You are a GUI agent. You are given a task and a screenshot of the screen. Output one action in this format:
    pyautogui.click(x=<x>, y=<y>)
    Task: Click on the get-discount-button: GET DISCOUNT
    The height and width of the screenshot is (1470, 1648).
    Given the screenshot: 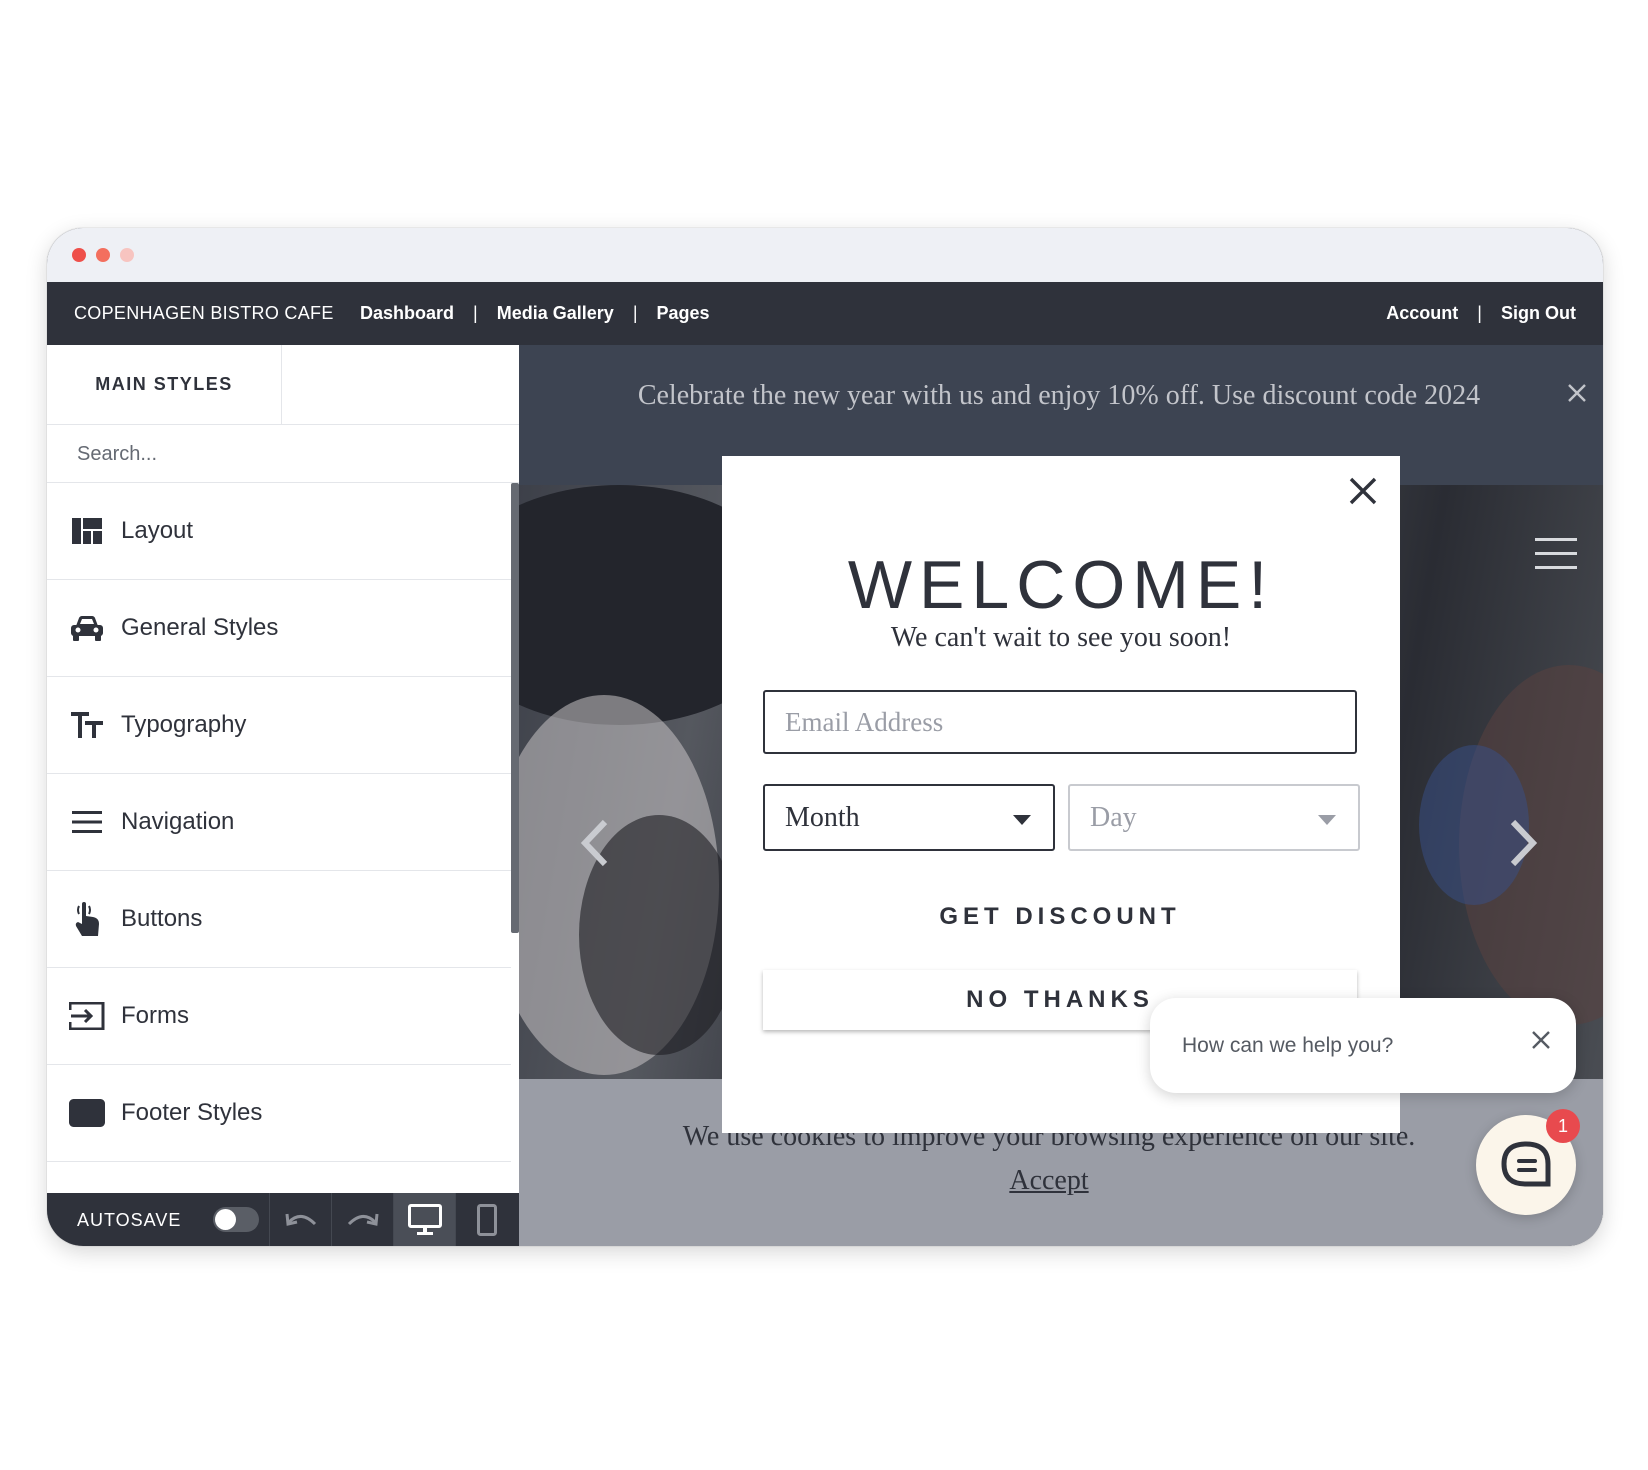 What is the action you would take?
    pyautogui.click(x=1060, y=917)
    